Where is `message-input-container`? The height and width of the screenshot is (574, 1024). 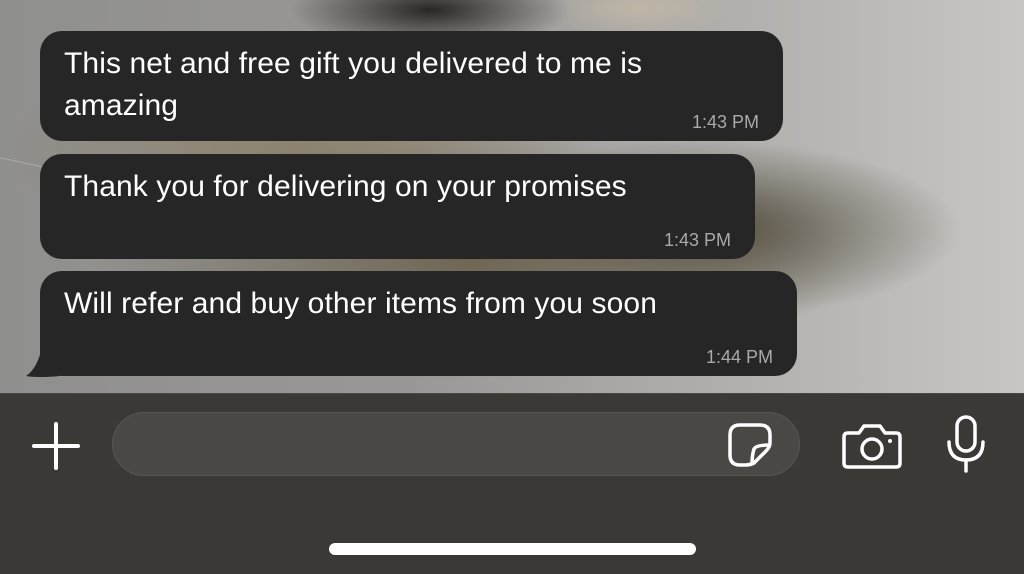 message-input-container is located at coordinates (456, 444).